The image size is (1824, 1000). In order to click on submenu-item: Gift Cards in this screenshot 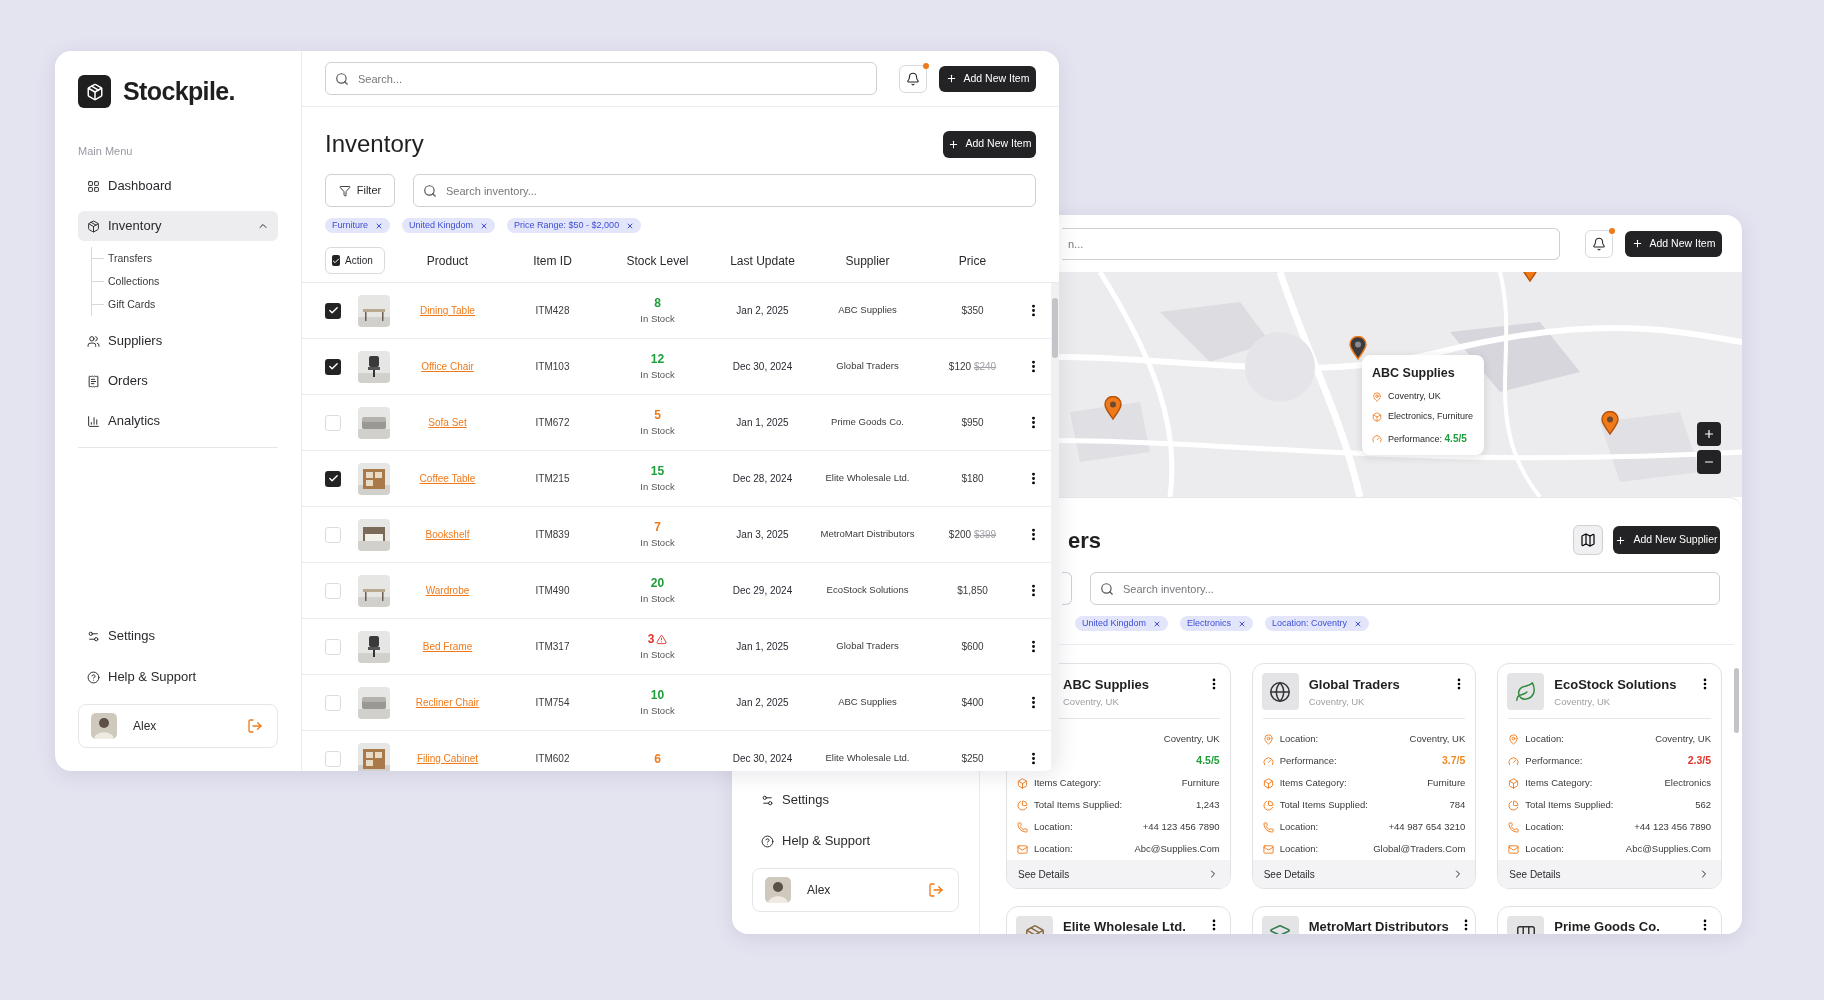, I will do `click(132, 304)`.